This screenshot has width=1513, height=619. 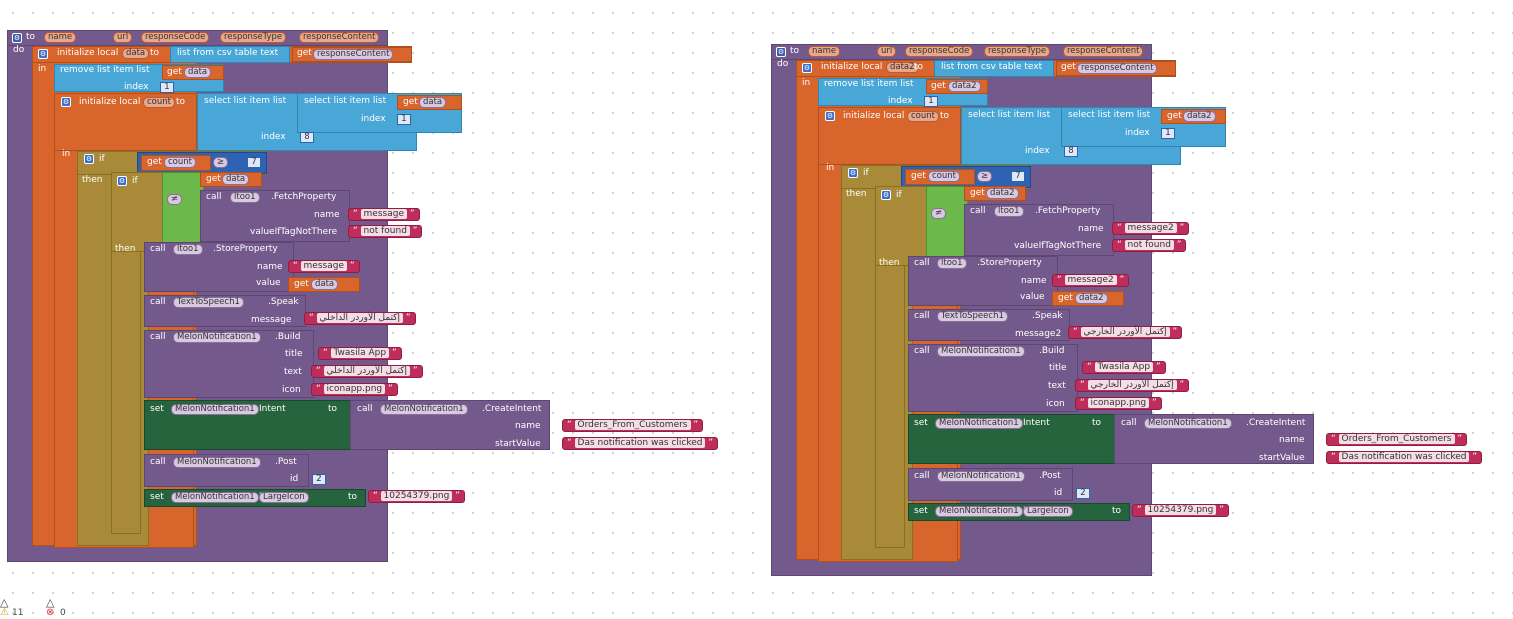 I want to click on text-string: “ إكتمل الأوردر الخارجي ”, so click(x=1132, y=385).